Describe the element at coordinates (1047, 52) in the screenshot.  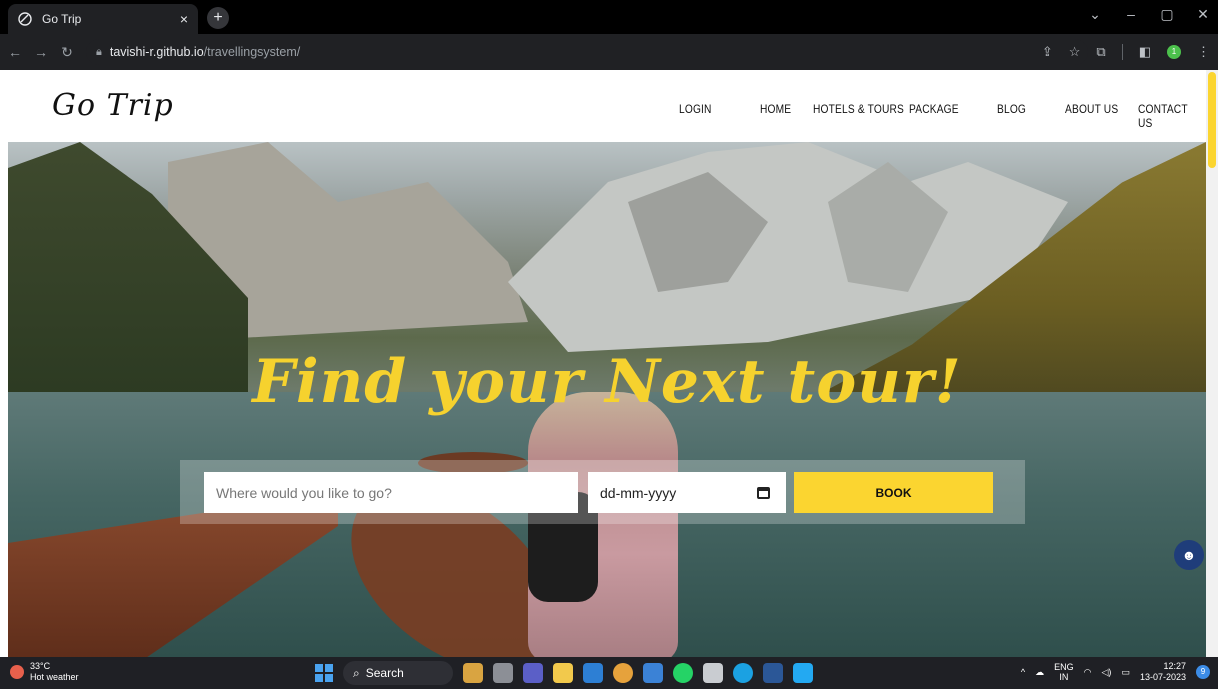
I see `share-icon: ⇪` at that location.